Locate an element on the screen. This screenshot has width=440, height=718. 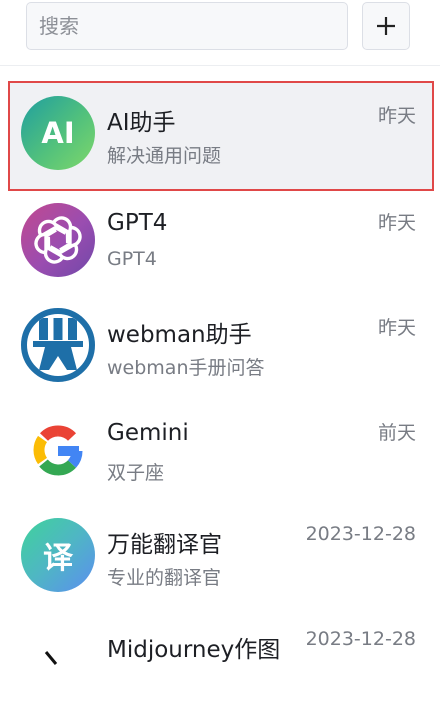
midjourney-logo-icon is located at coordinates (58, 660).